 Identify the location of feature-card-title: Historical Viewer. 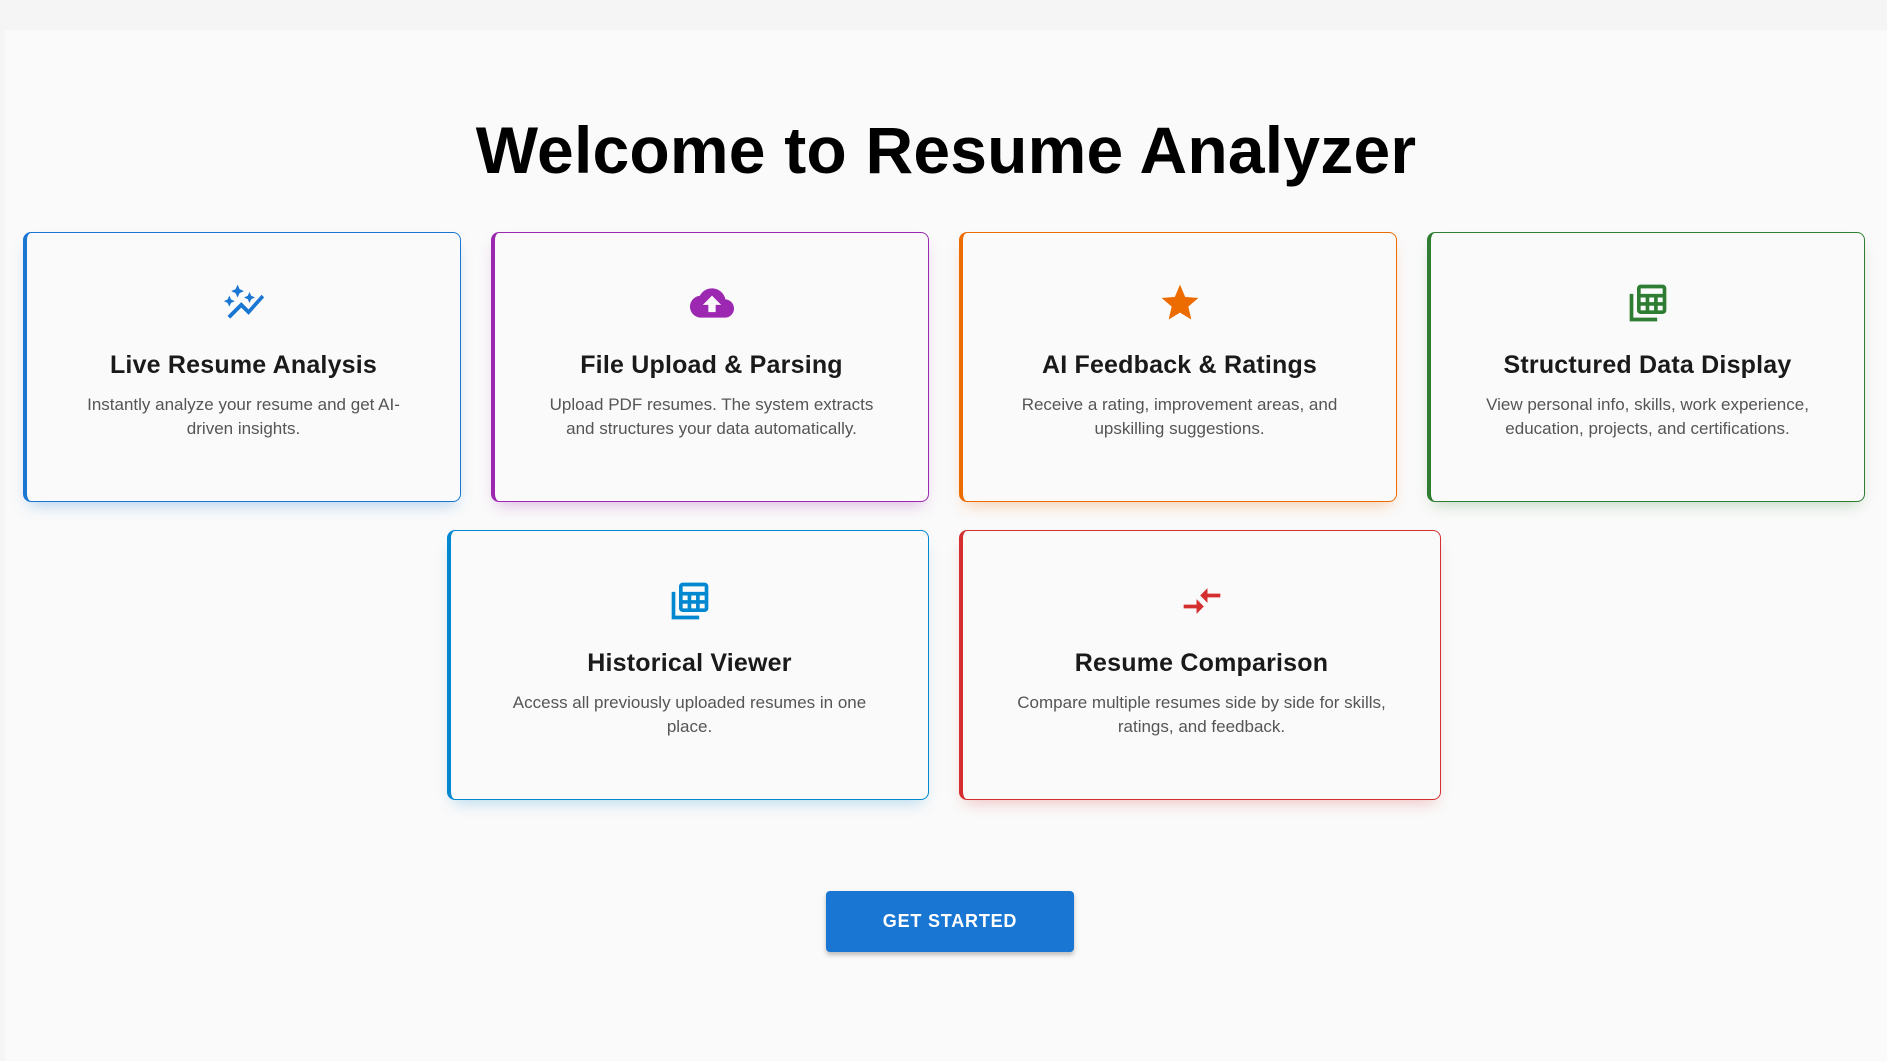
(689, 663).